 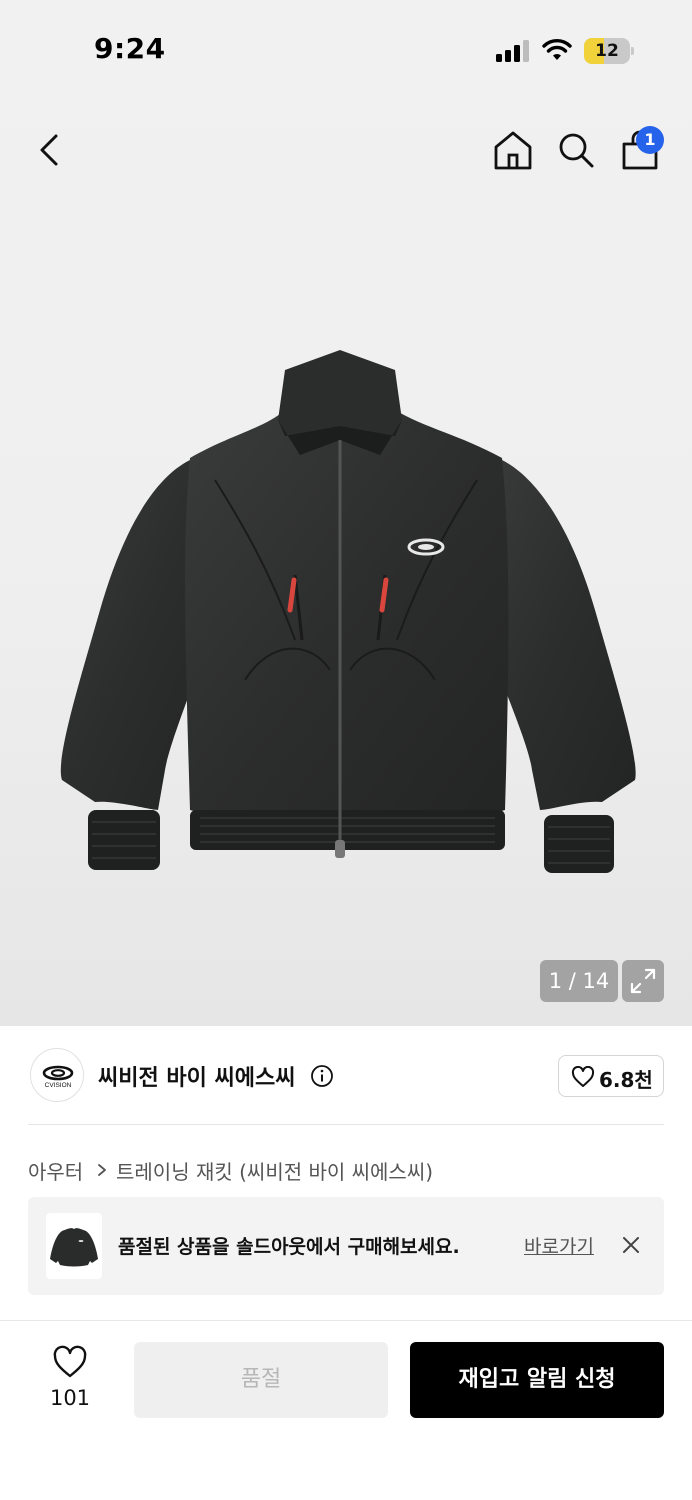 I want to click on product-like-count: 101, so click(x=70, y=1398).